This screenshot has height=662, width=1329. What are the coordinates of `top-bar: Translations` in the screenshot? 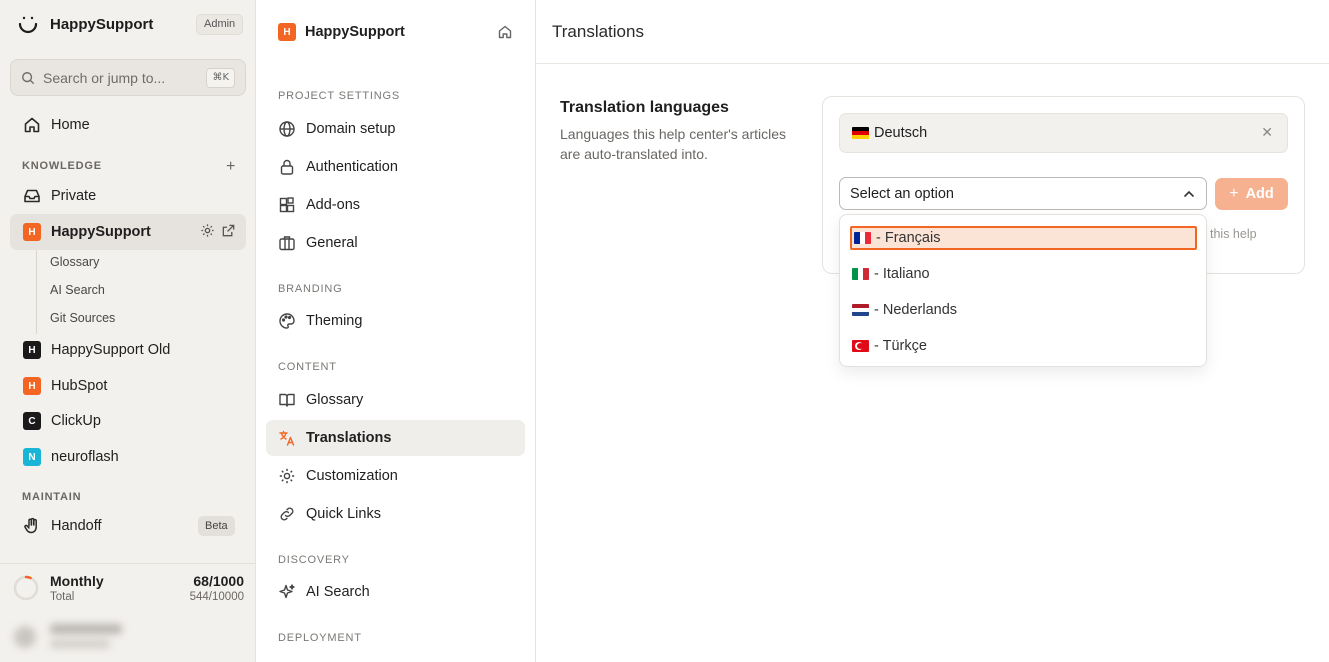 It's located at (932, 32).